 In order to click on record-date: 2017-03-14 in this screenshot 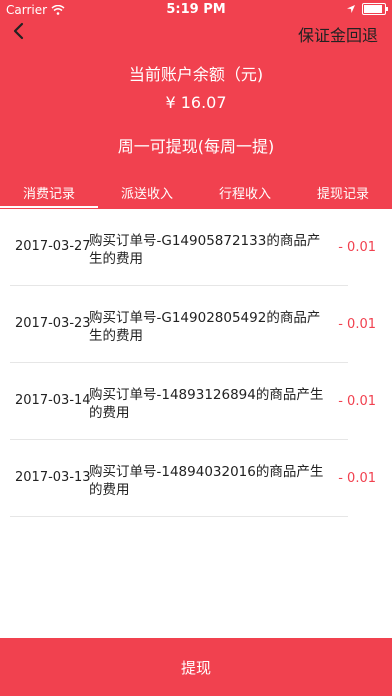, I will do `click(53, 400)`.